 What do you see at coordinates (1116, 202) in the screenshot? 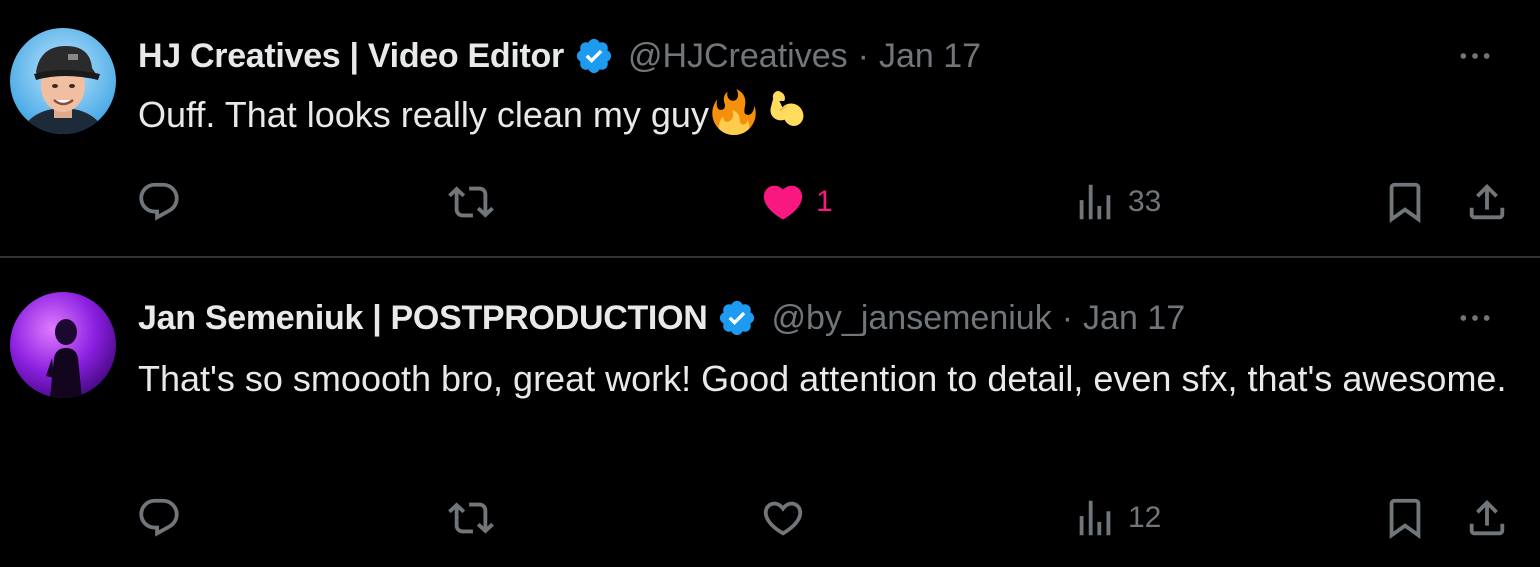
I see `views-button: 33` at bounding box center [1116, 202].